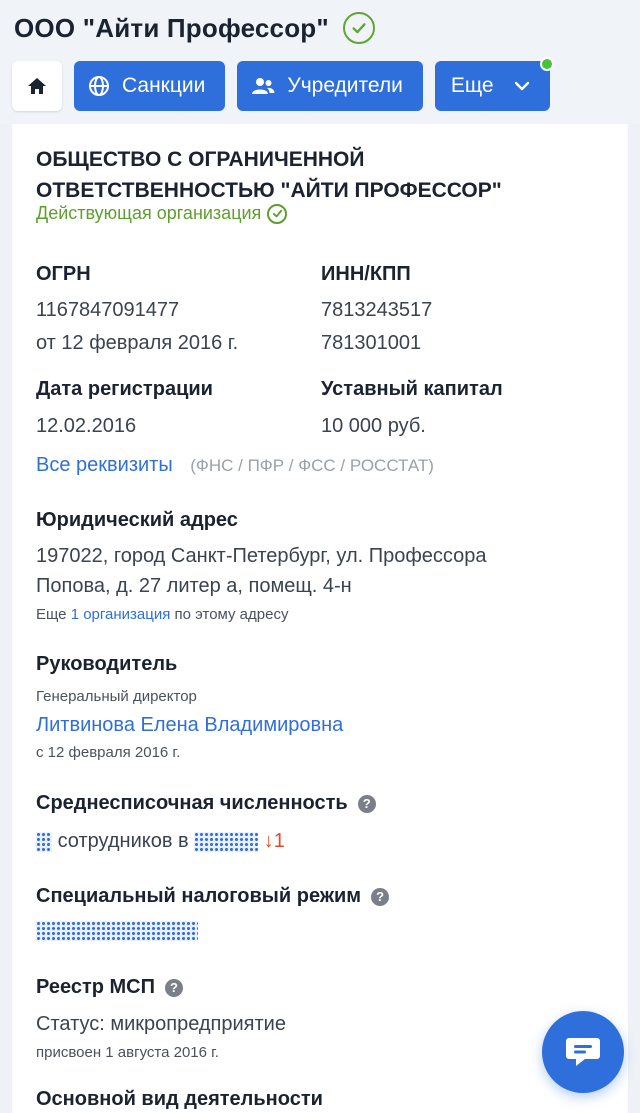 The height and width of the screenshot is (1113, 640). I want to click on all-requisites-link: Все реквизиты, so click(104, 465).